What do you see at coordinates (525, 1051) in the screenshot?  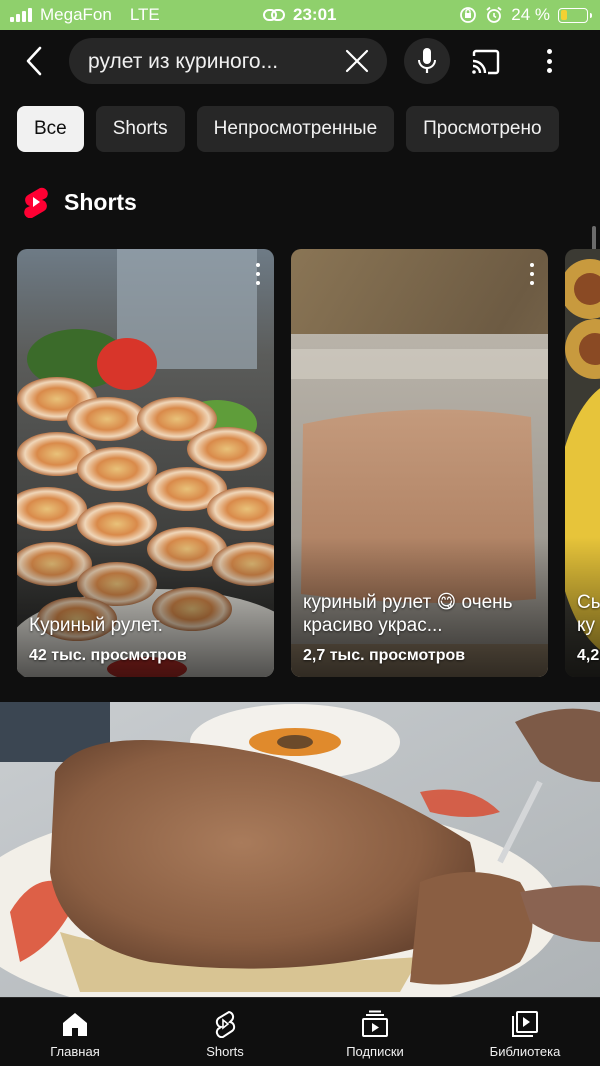 I see `nav-label: Библиотека` at bounding box center [525, 1051].